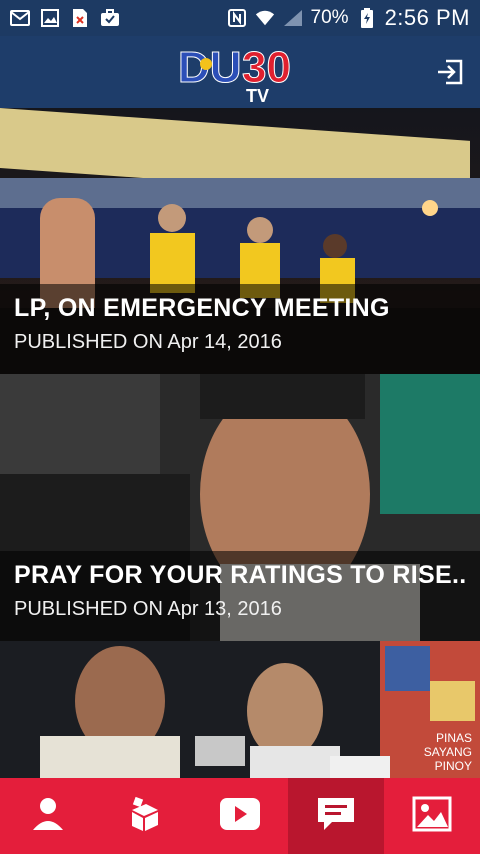 The image size is (480, 854). I want to click on profile-icon, so click(48, 816).